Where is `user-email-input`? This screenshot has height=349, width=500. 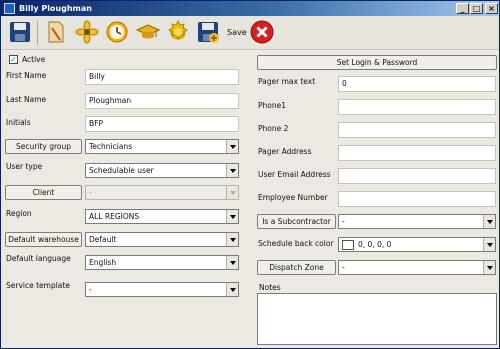 user-email-input is located at coordinates (417, 176).